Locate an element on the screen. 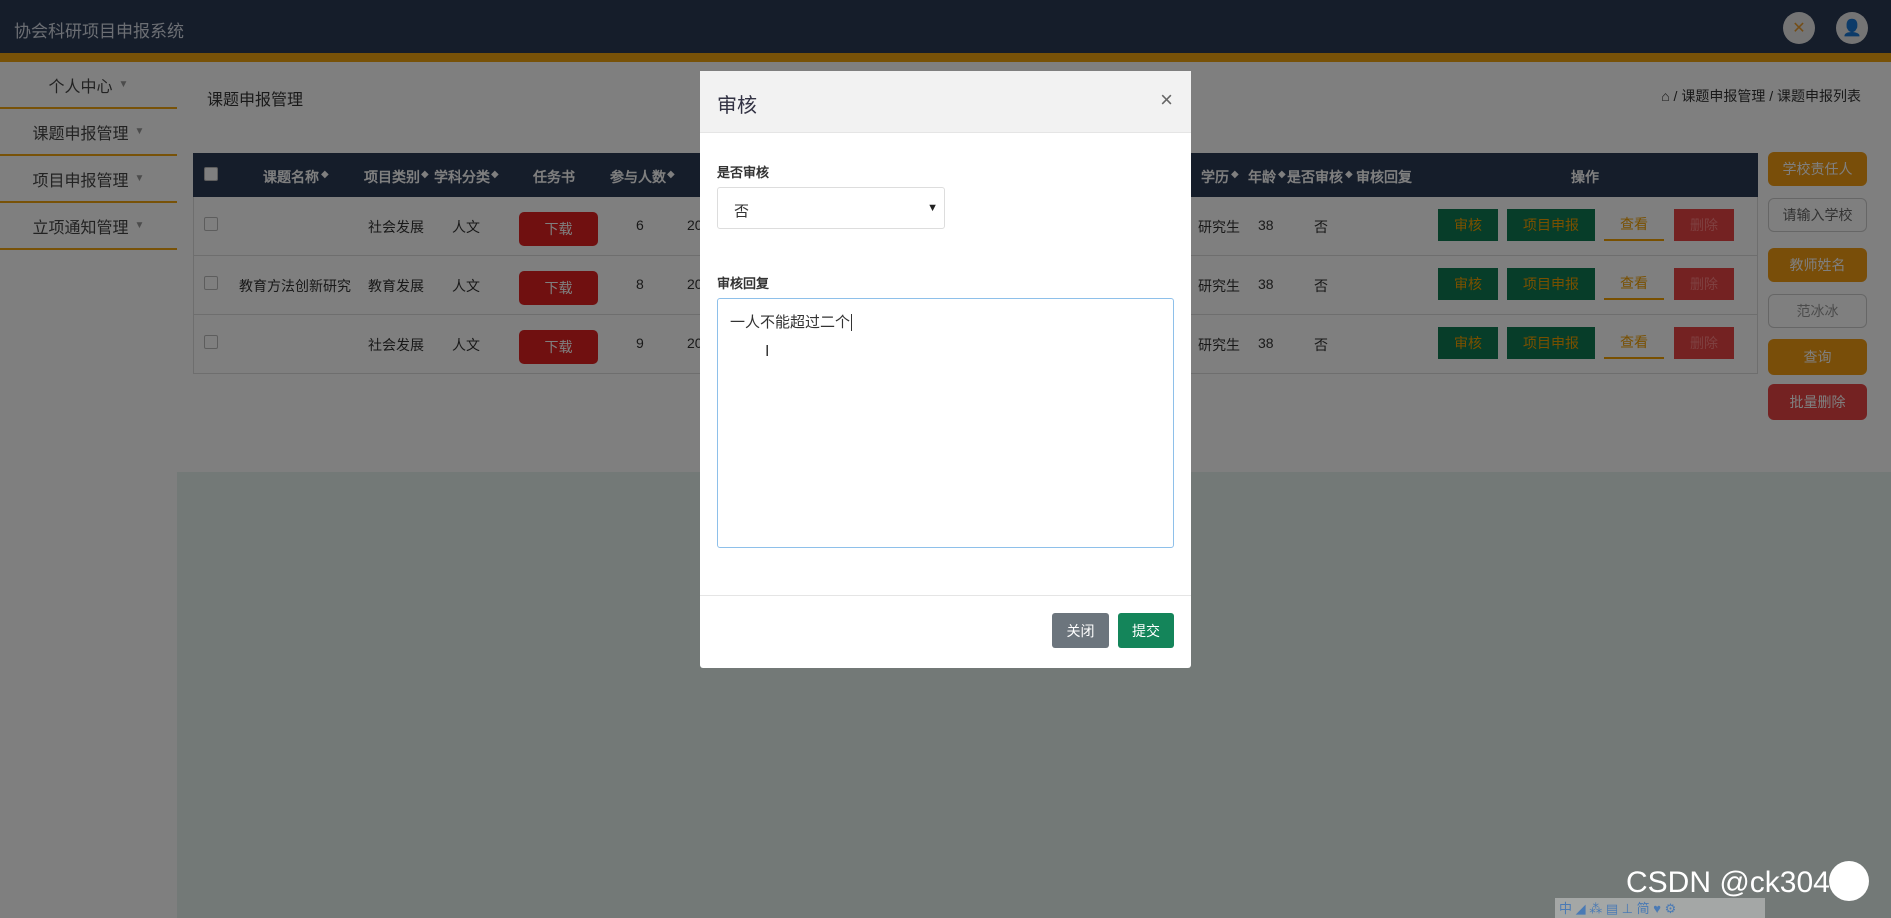 This screenshot has height=918, width=1891. close-button: 关闭 is located at coordinates (1080, 630).